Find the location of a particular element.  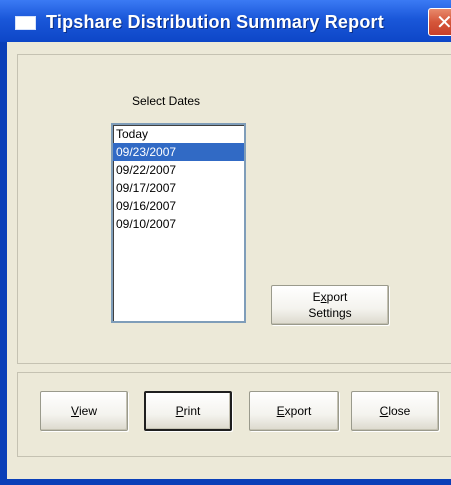

date-list-item: 09/17/2007 is located at coordinates (178, 188).